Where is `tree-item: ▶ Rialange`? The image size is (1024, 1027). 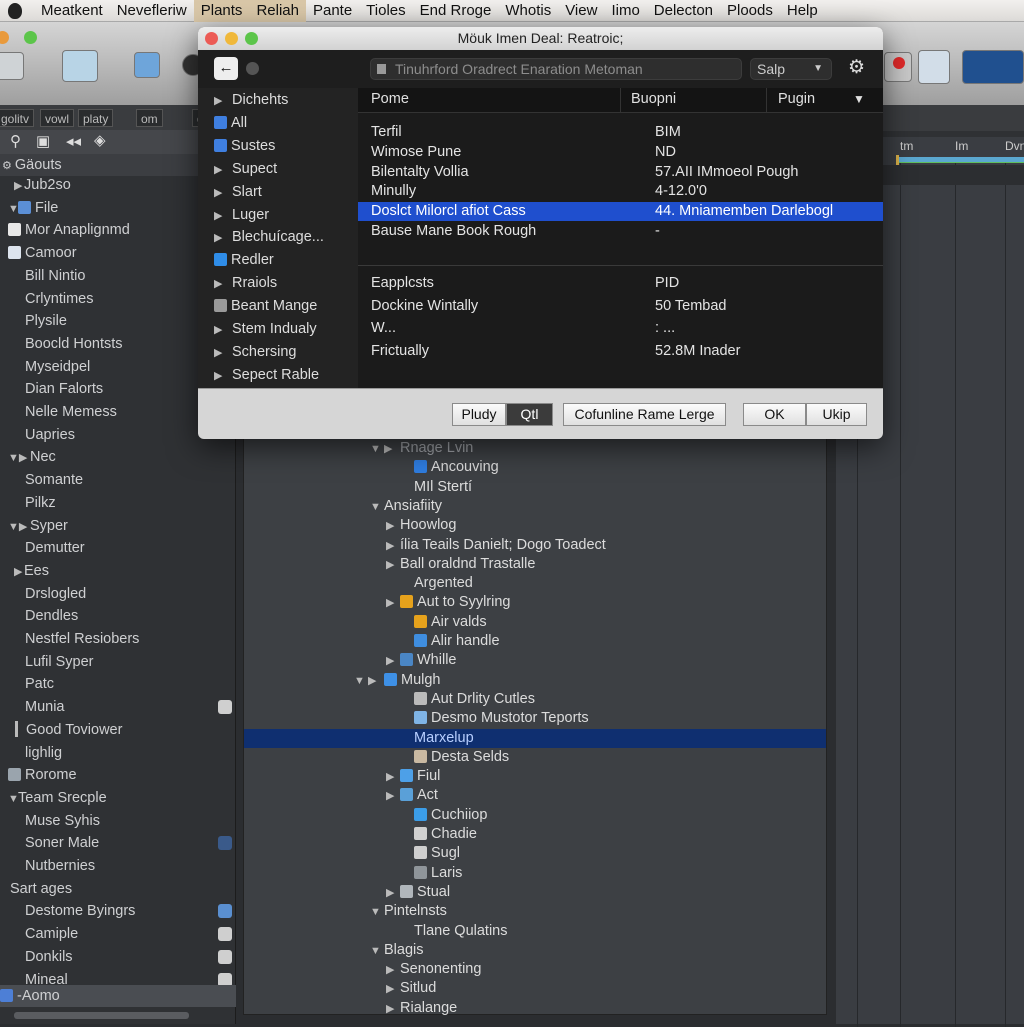 tree-item: ▶ Rialange is located at coordinates (535, 1008).